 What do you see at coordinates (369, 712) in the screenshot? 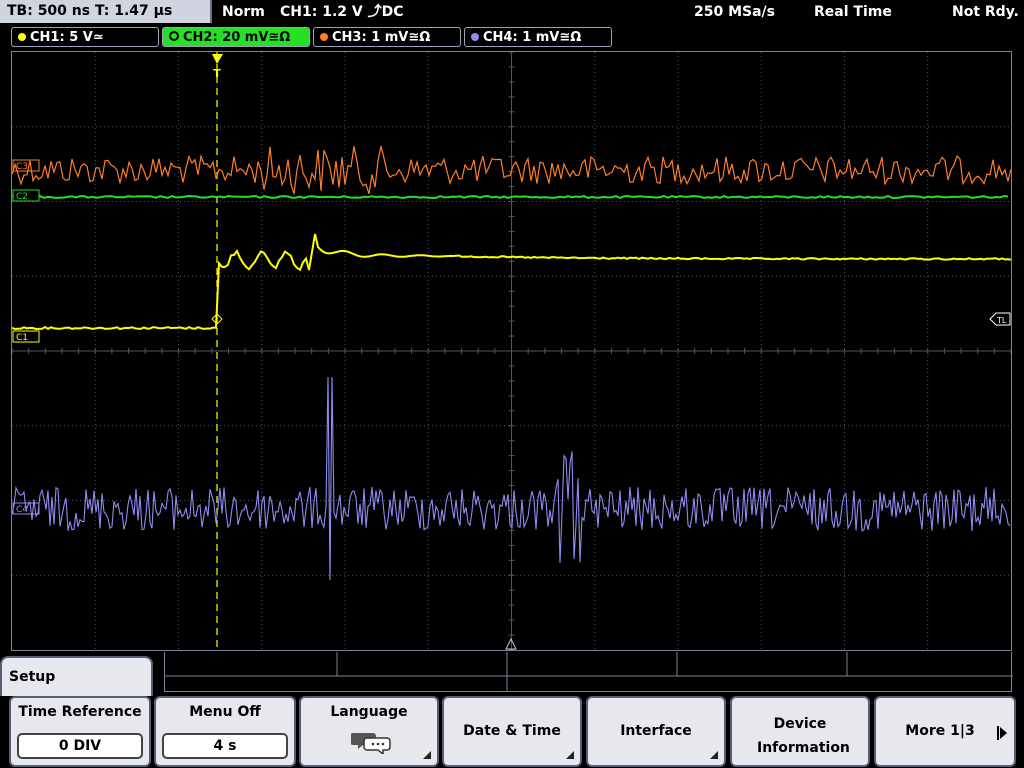
I see `softkey-label: Language` at bounding box center [369, 712].